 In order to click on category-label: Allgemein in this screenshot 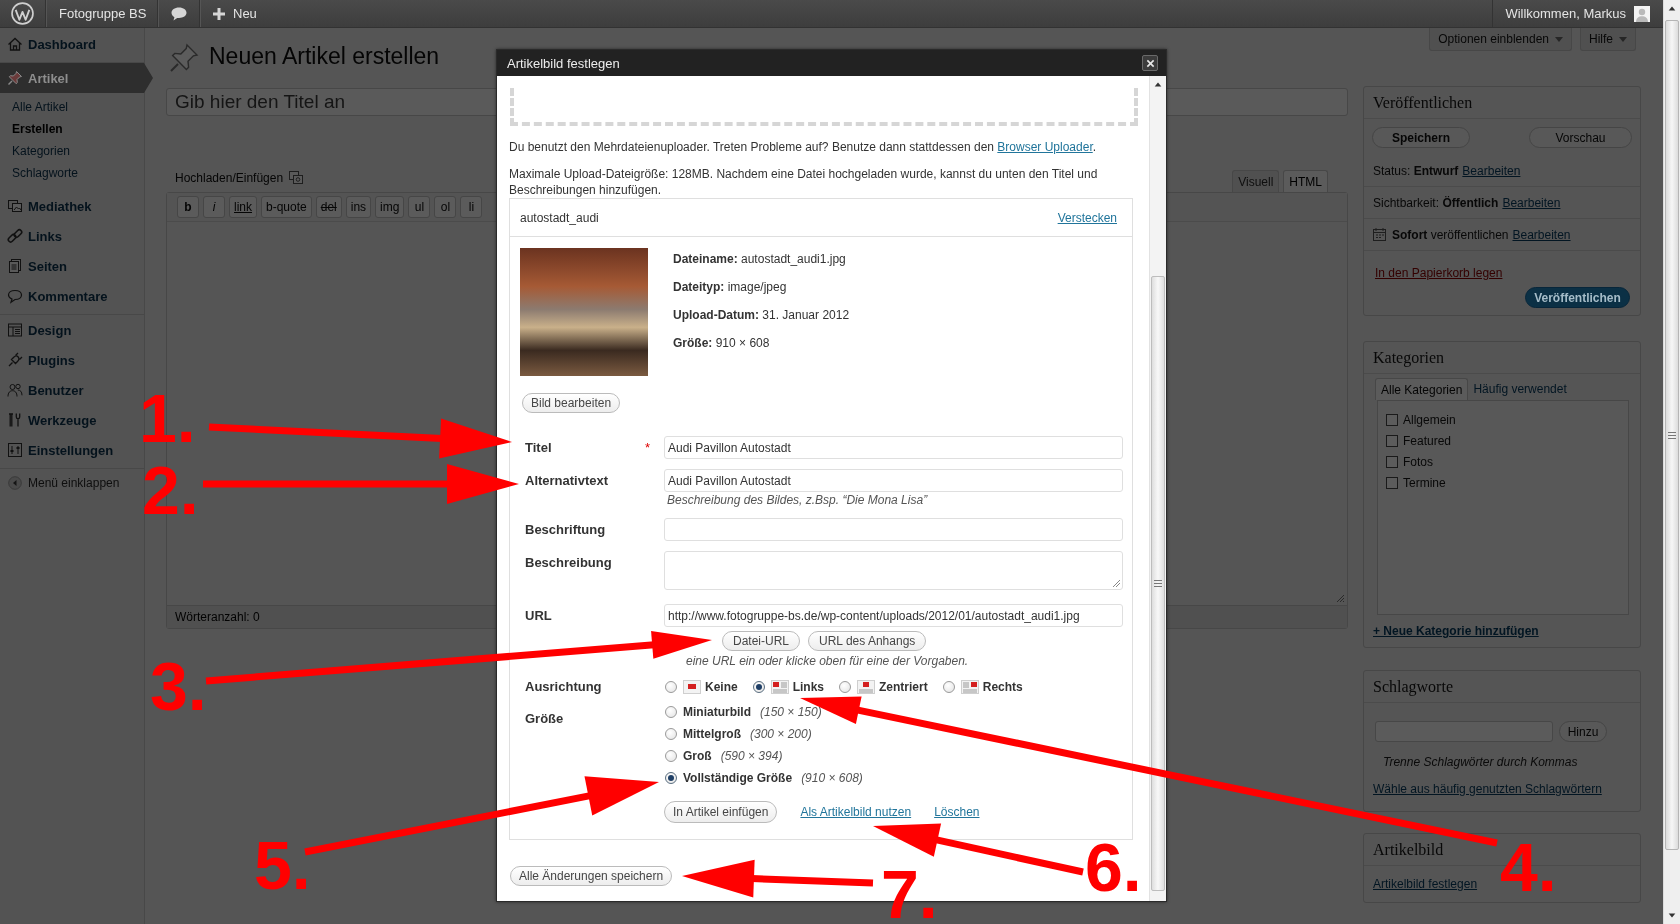, I will do `click(1429, 419)`.